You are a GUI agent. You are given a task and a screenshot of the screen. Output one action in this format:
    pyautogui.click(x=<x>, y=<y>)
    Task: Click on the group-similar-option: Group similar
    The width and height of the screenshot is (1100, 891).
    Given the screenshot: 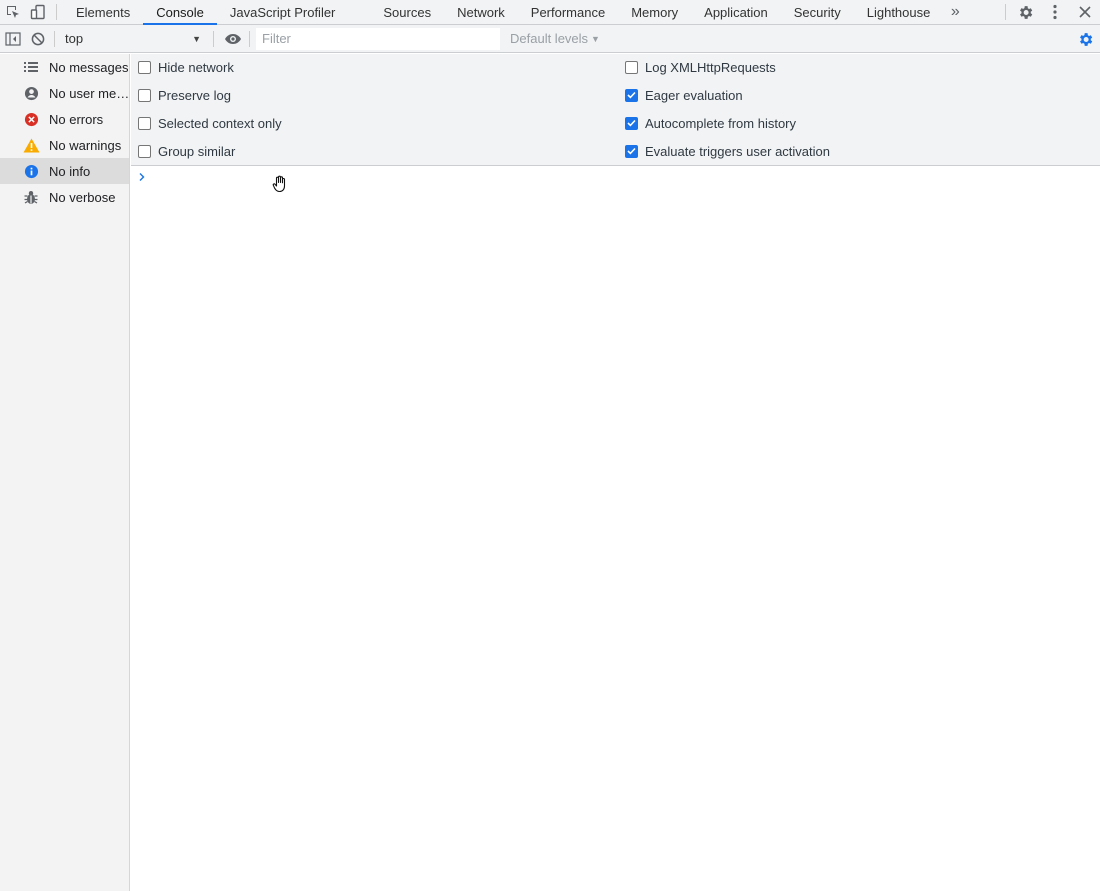 What is the action you would take?
    pyautogui.click(x=186, y=151)
    